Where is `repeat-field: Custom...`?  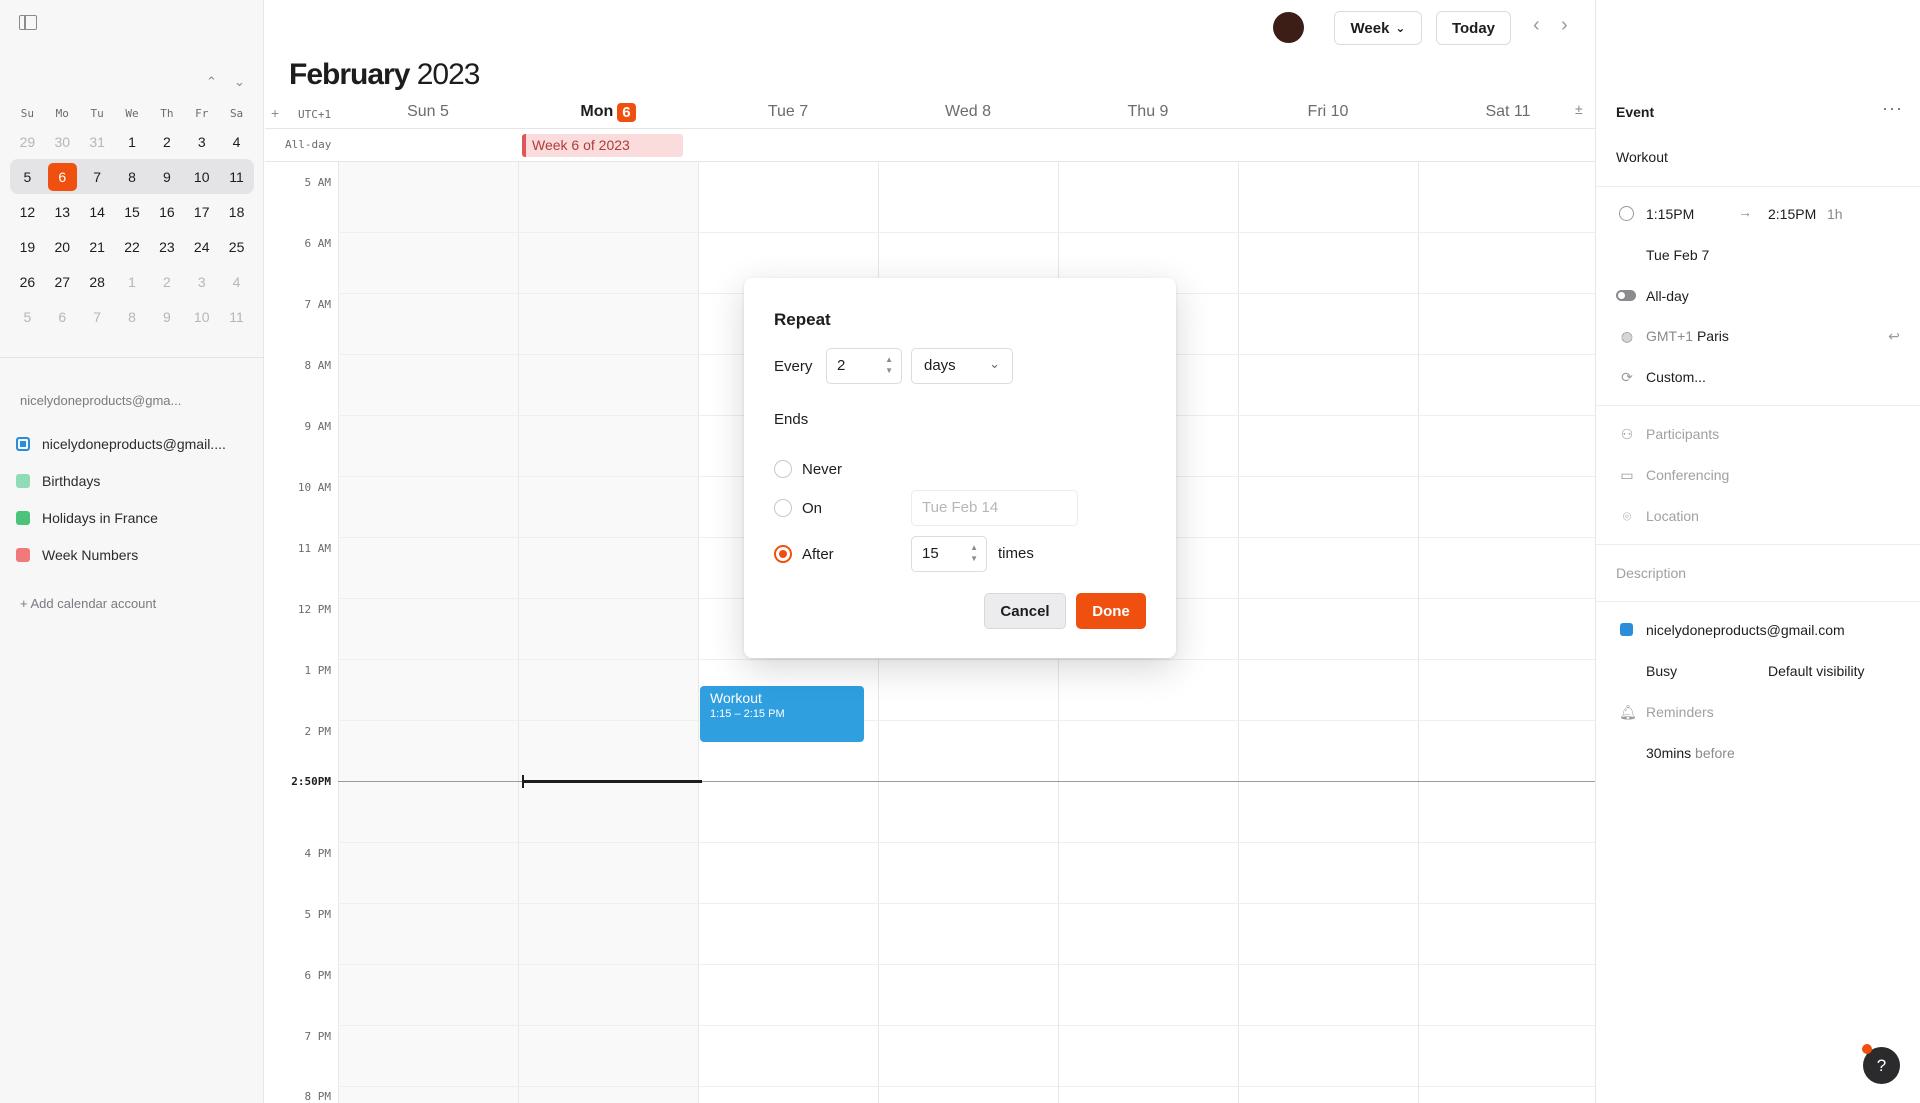 repeat-field: Custom... is located at coordinates (1676, 377).